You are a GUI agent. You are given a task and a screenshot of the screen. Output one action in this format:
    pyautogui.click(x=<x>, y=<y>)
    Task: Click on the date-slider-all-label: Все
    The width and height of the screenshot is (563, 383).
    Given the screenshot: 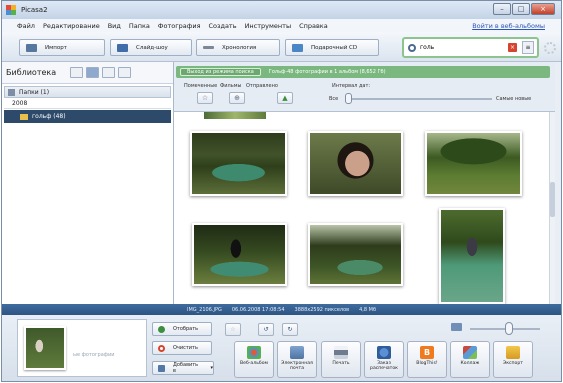 What is the action you would take?
    pyautogui.click(x=334, y=99)
    